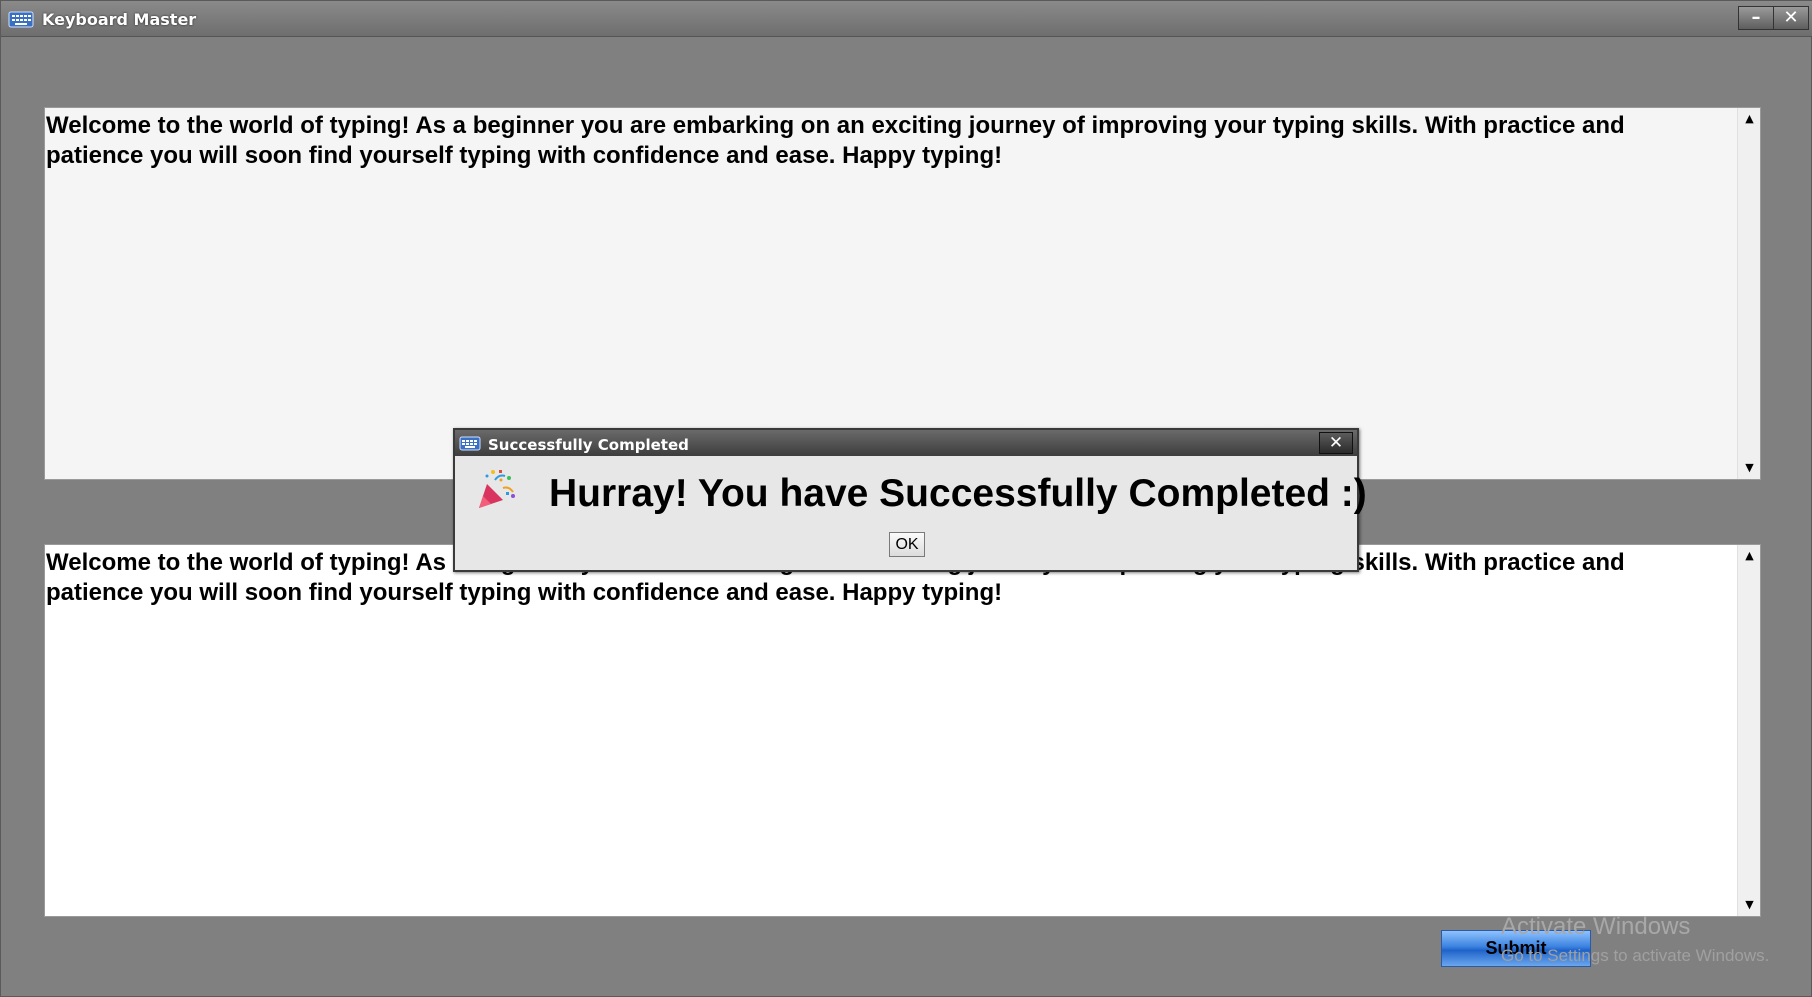 This screenshot has width=1812, height=997. Describe the element at coordinates (1748, 293) in the screenshot. I see `reference-scrollbar: ▲ ▼` at that location.